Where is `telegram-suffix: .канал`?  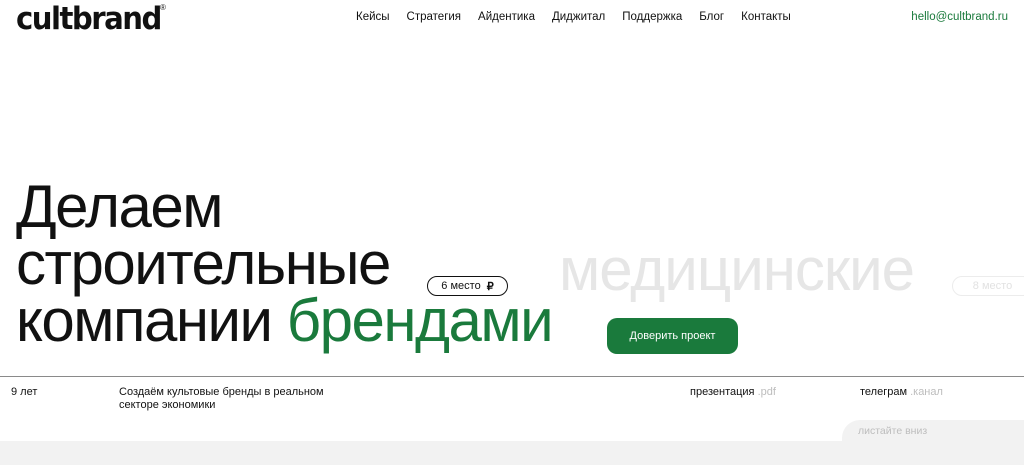 telegram-suffix: .канал is located at coordinates (926, 392).